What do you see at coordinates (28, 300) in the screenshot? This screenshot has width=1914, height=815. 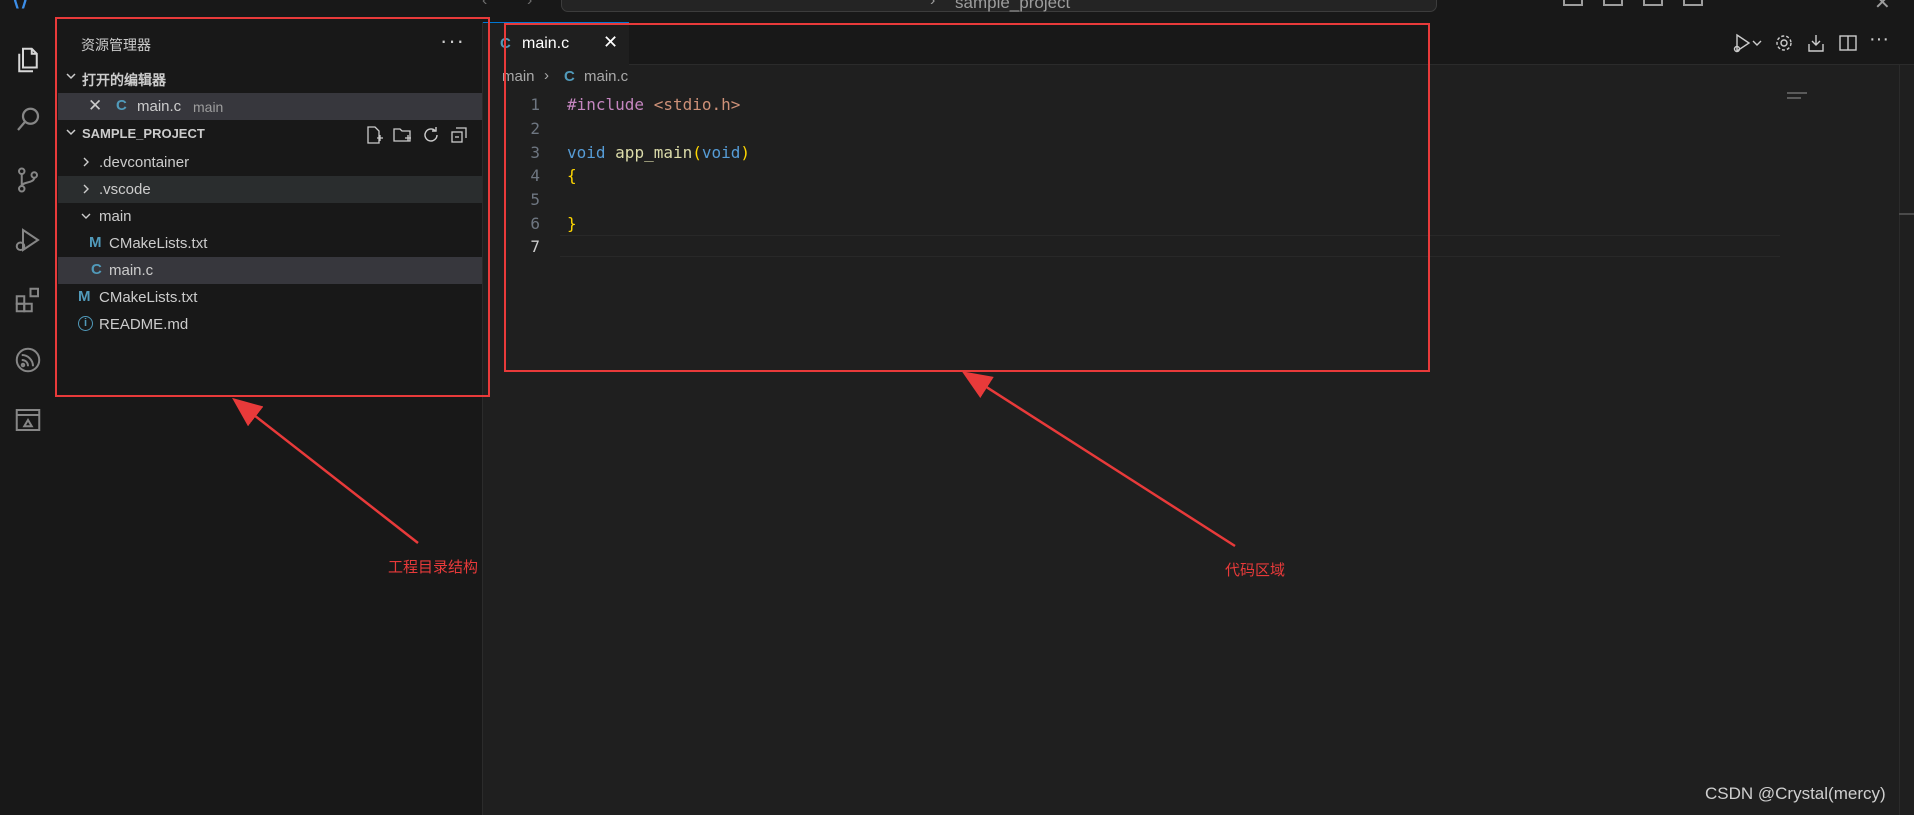 I see `extensions-icon` at bounding box center [28, 300].